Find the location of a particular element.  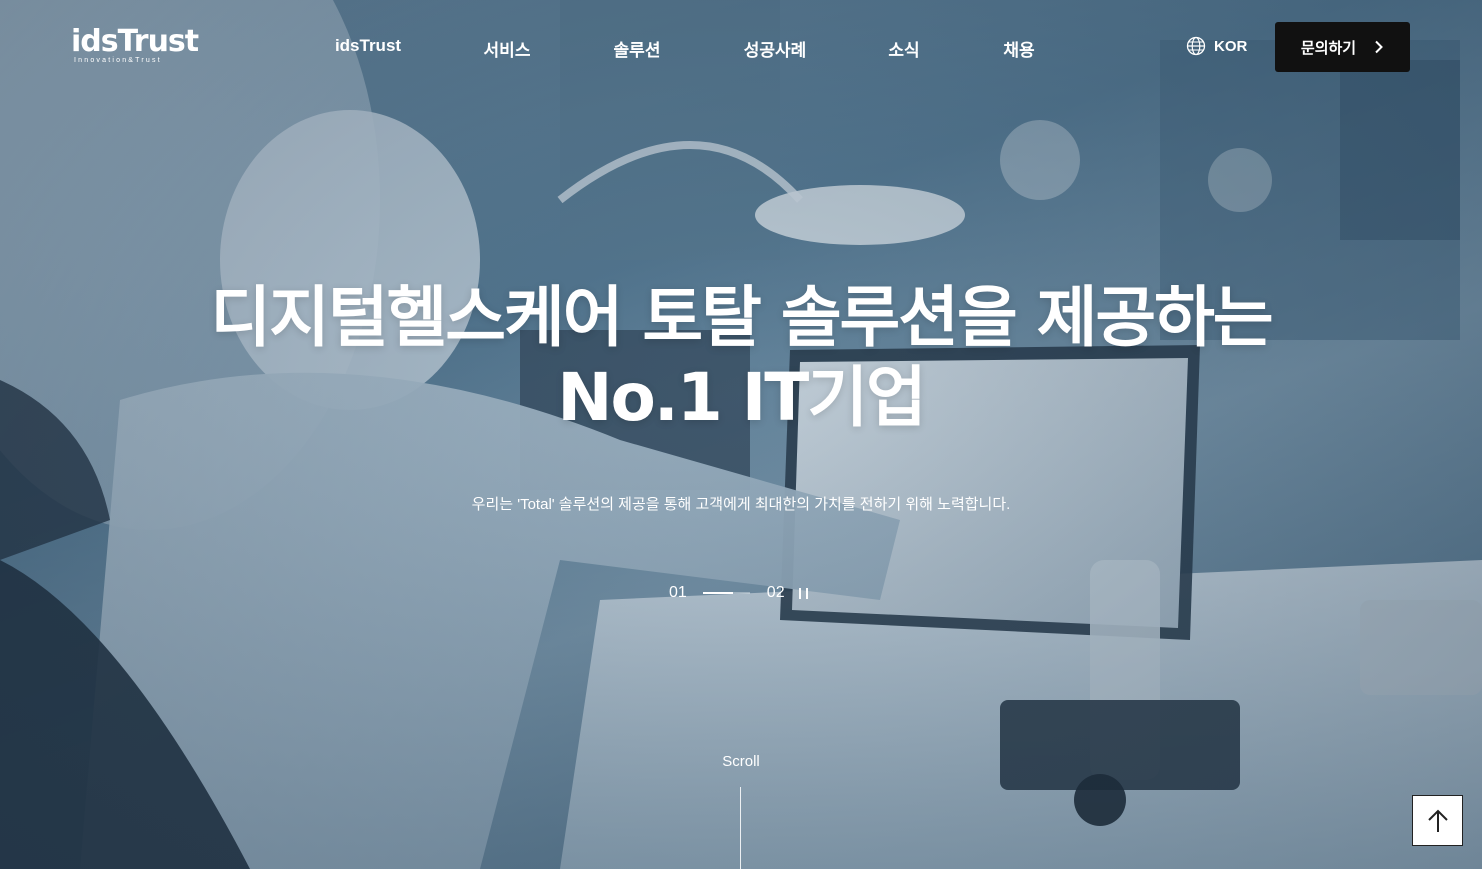

logo-wordmark: idsTrust is located at coordinates (135, 41).